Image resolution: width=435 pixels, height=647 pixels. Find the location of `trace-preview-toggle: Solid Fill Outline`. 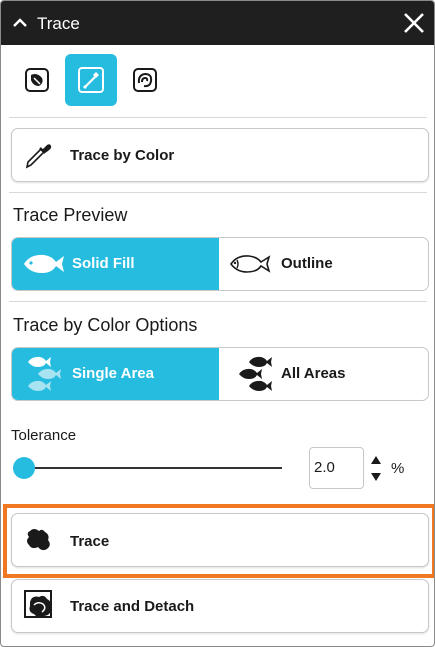

trace-preview-toggle: Solid Fill Outline is located at coordinates (220, 264).